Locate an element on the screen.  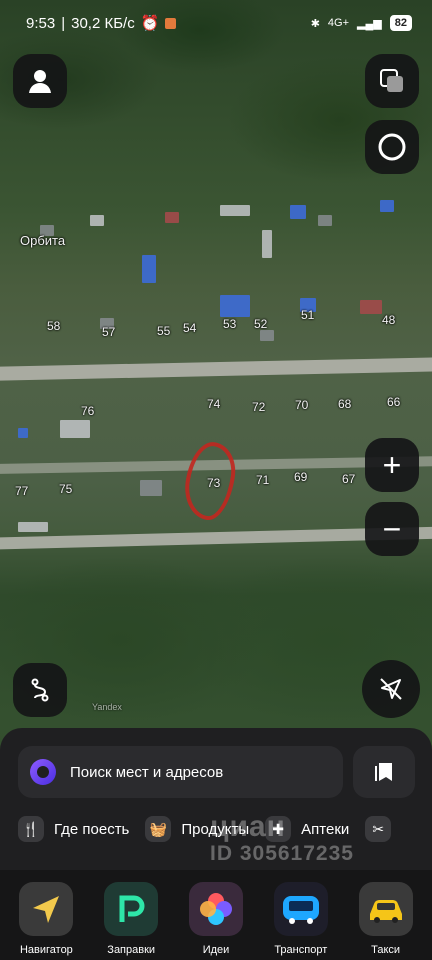
house-number: 71 is located at coordinates (263, 480).